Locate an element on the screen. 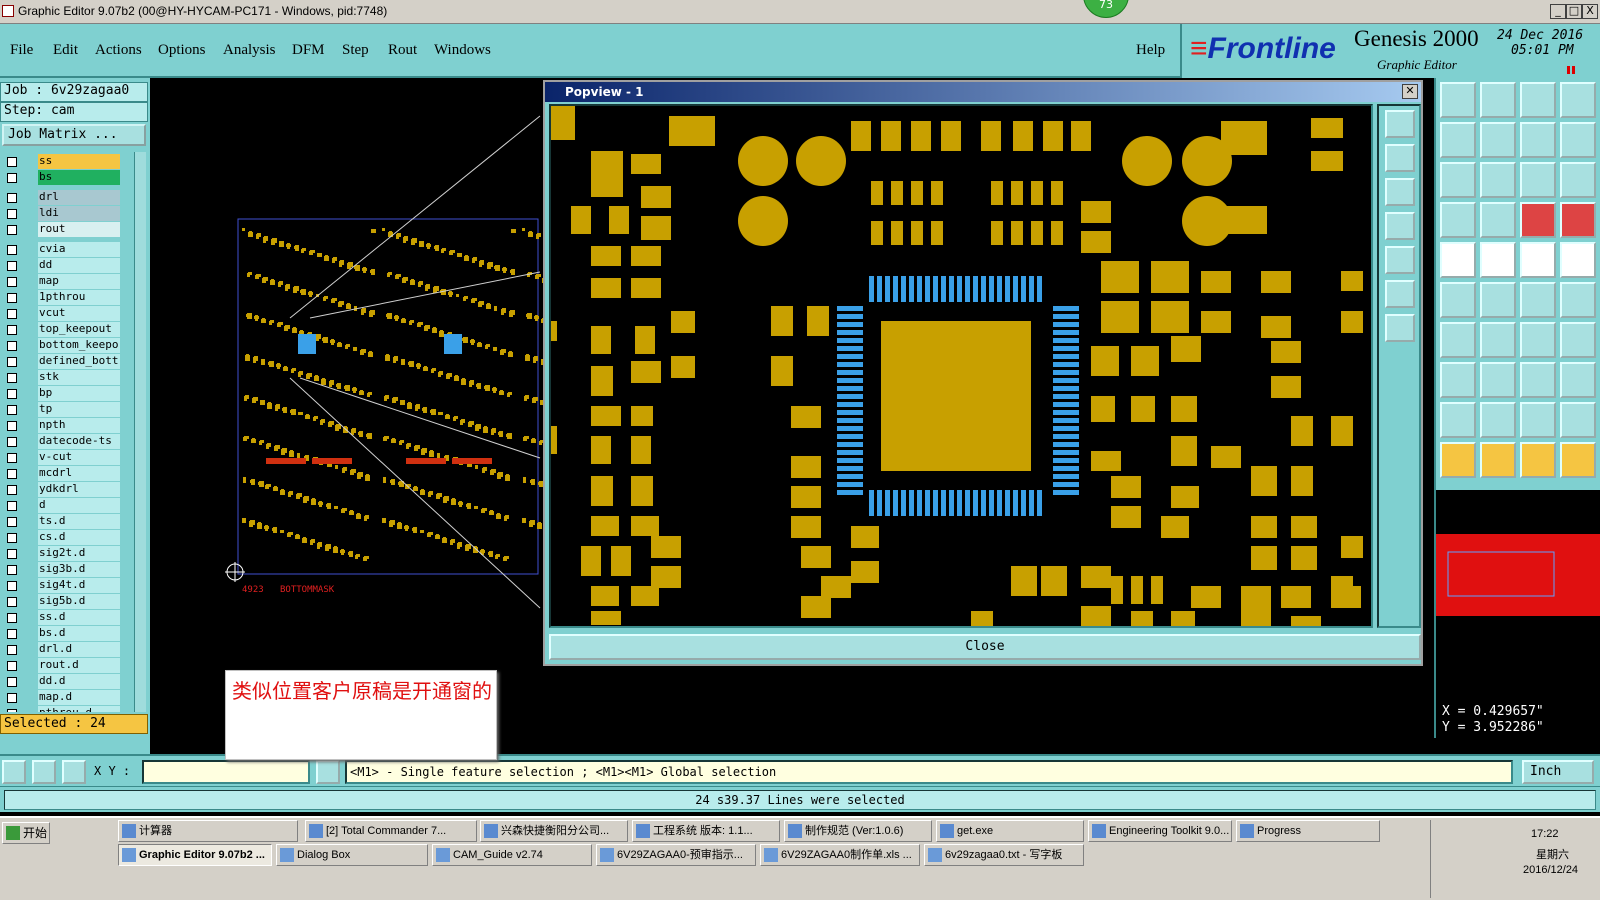 The width and height of the screenshot is (1600, 900). layer-row: cs.d is located at coordinates (68, 537).